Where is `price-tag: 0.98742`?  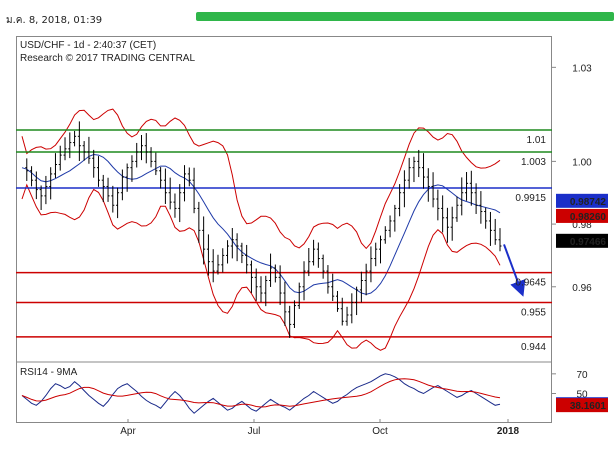 price-tag: 0.98742 is located at coordinates (582, 200).